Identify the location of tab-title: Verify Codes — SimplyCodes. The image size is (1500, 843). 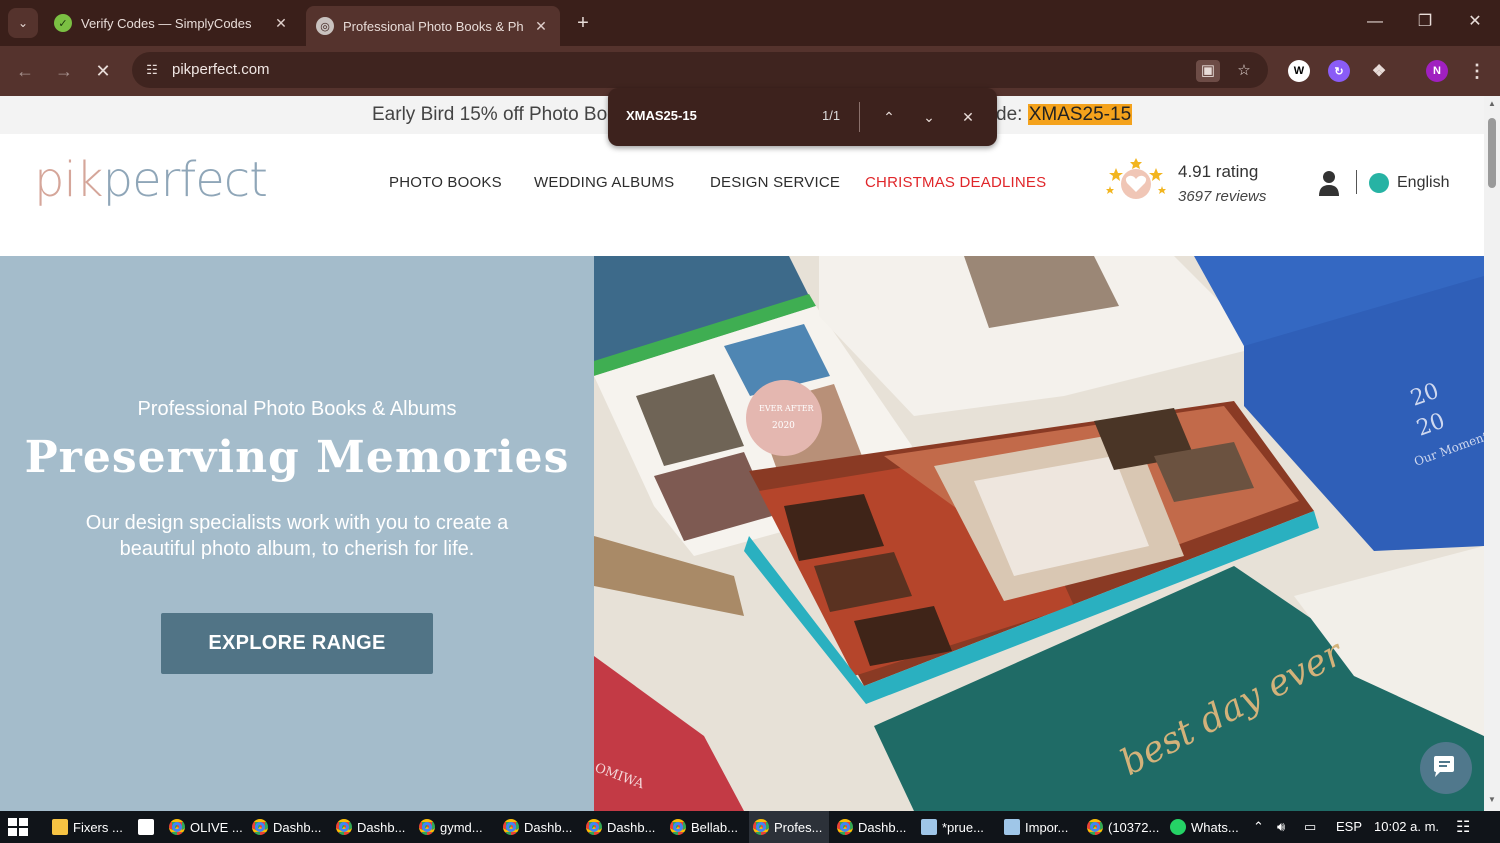
(166, 23).